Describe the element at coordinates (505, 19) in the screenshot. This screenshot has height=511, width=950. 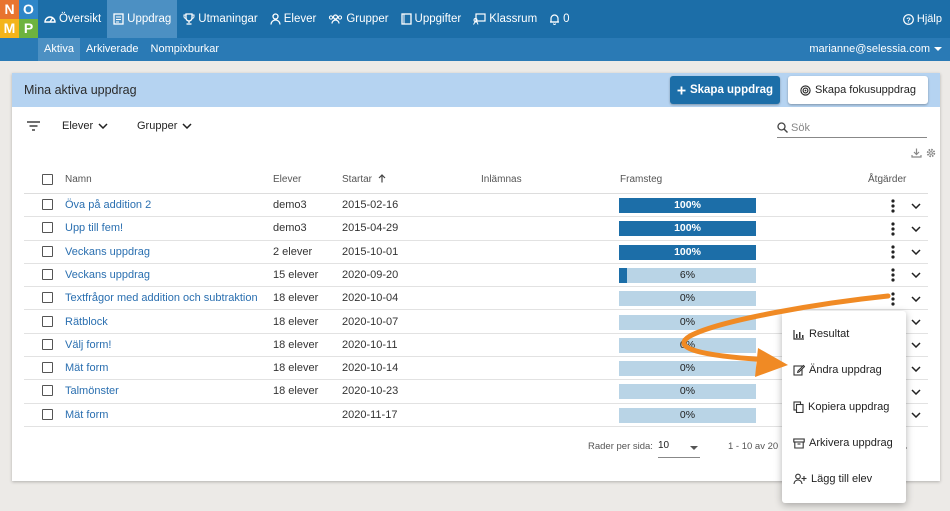
I see `nav-item-klassrum: Klassrum` at that location.